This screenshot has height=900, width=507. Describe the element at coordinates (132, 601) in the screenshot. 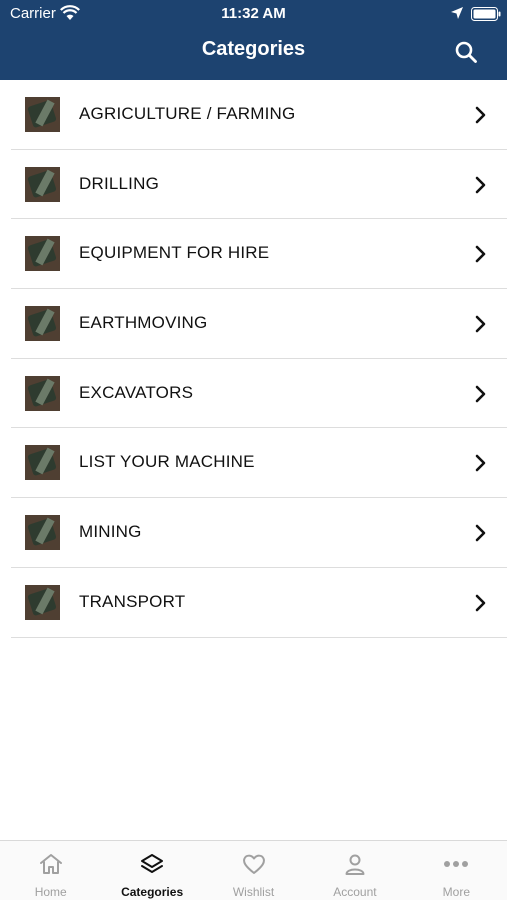

I see `category-label: TRANSPORT` at that location.